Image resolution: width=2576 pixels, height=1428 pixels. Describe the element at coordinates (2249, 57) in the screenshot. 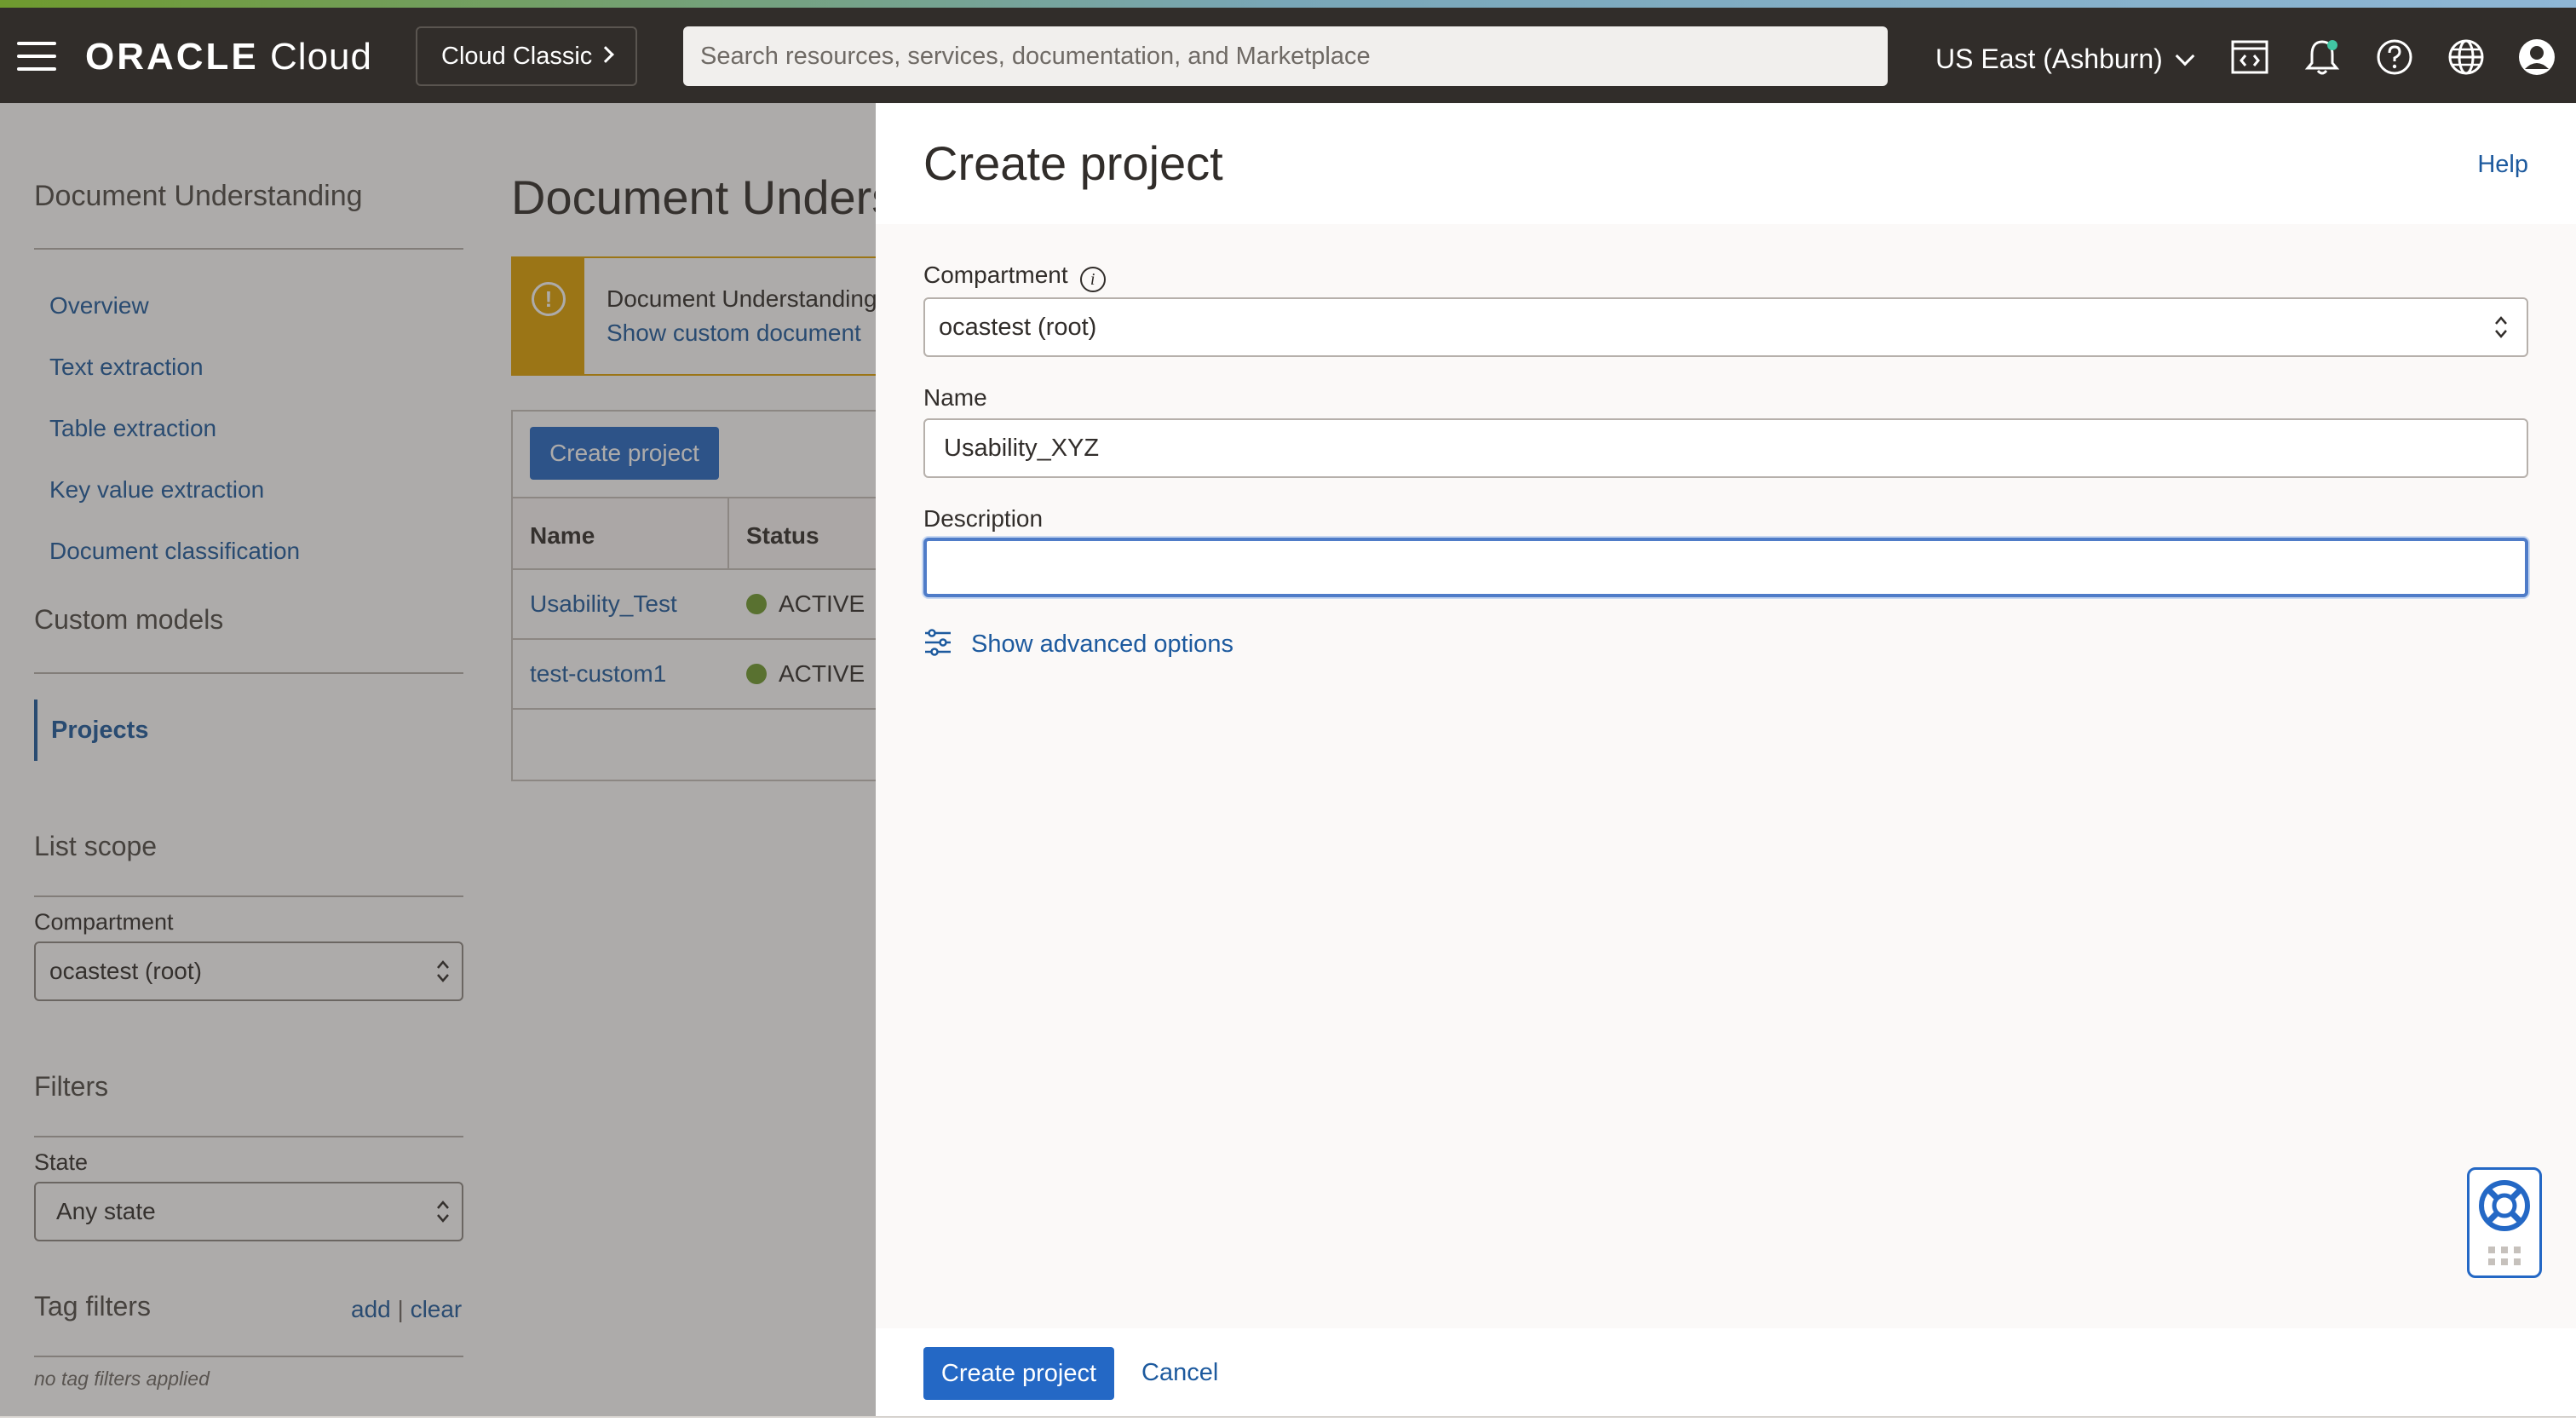

I see `code-editor-icon` at that location.